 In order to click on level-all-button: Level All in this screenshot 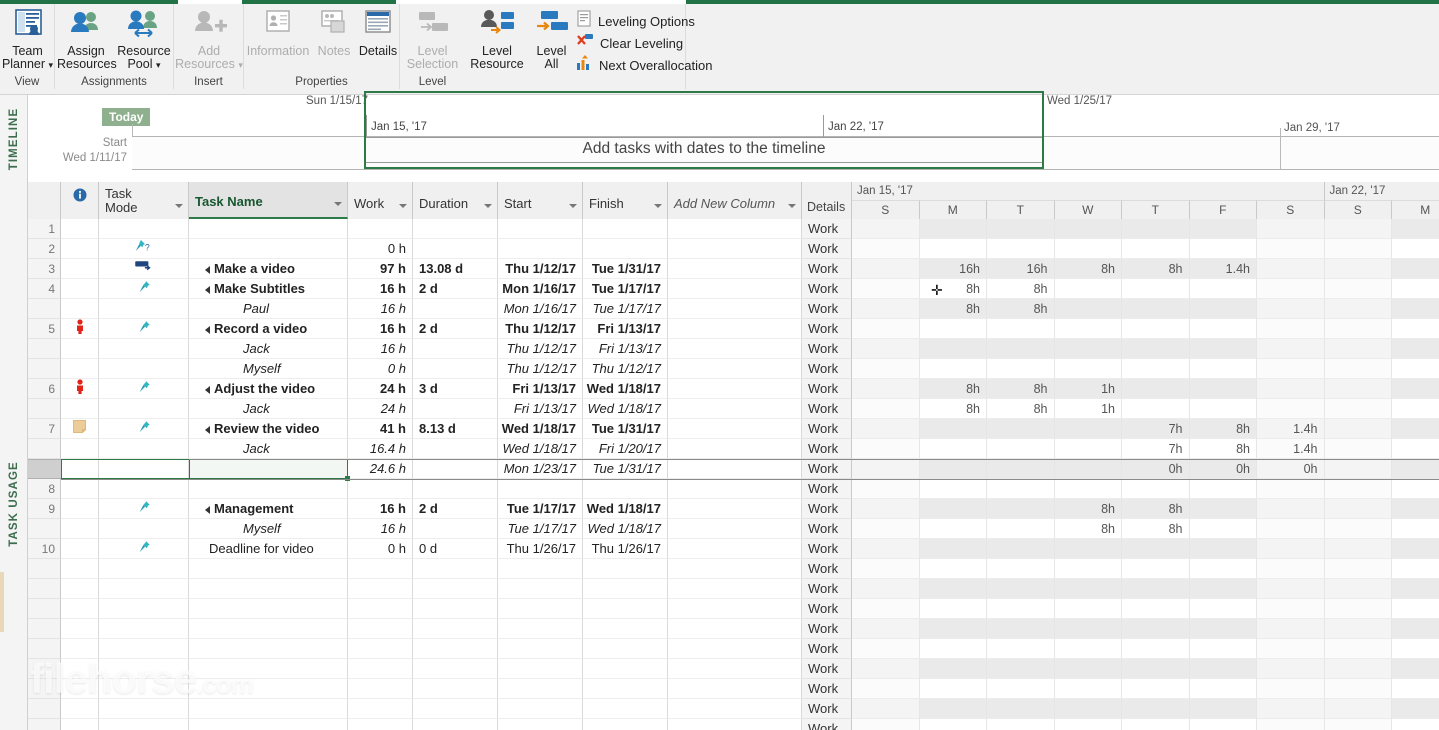, I will do `click(551, 39)`.